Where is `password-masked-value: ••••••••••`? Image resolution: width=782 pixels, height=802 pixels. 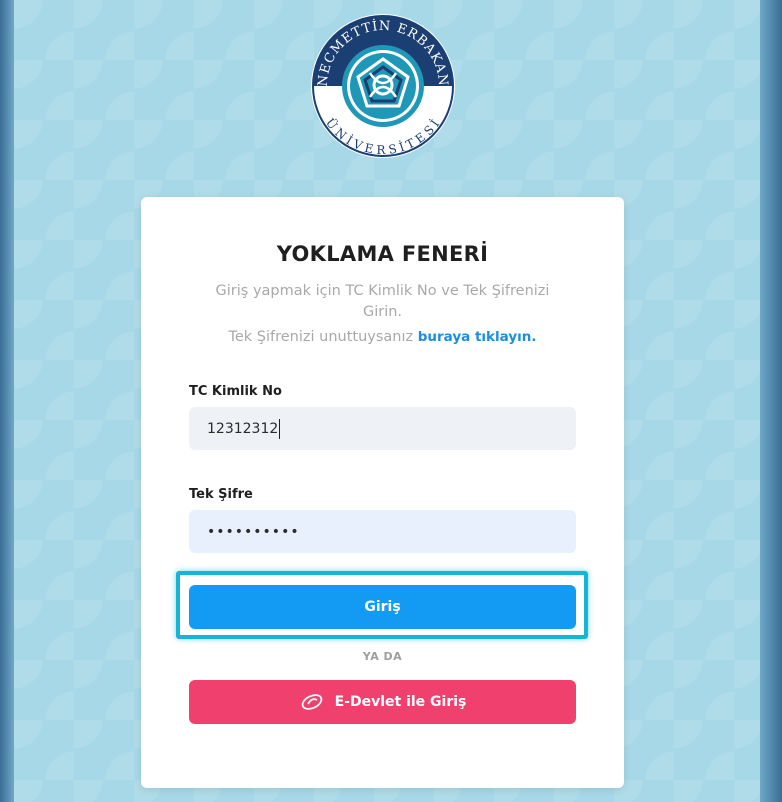 password-masked-value: •••••••••• is located at coordinates (253, 531).